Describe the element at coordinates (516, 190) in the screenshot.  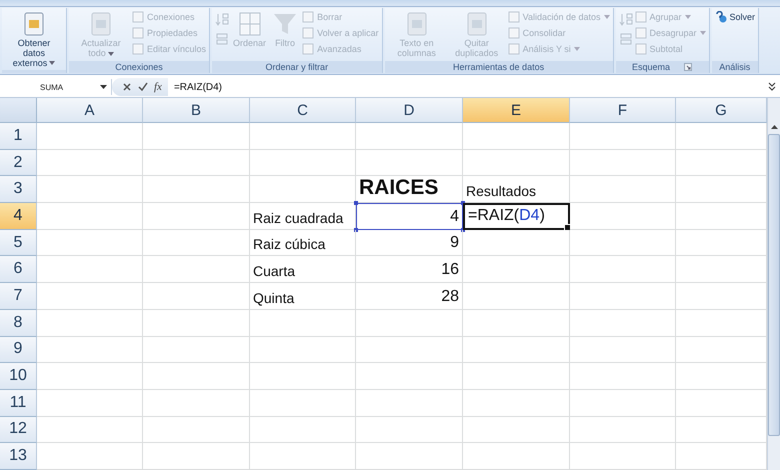
I see `table-cell: Resultados` at that location.